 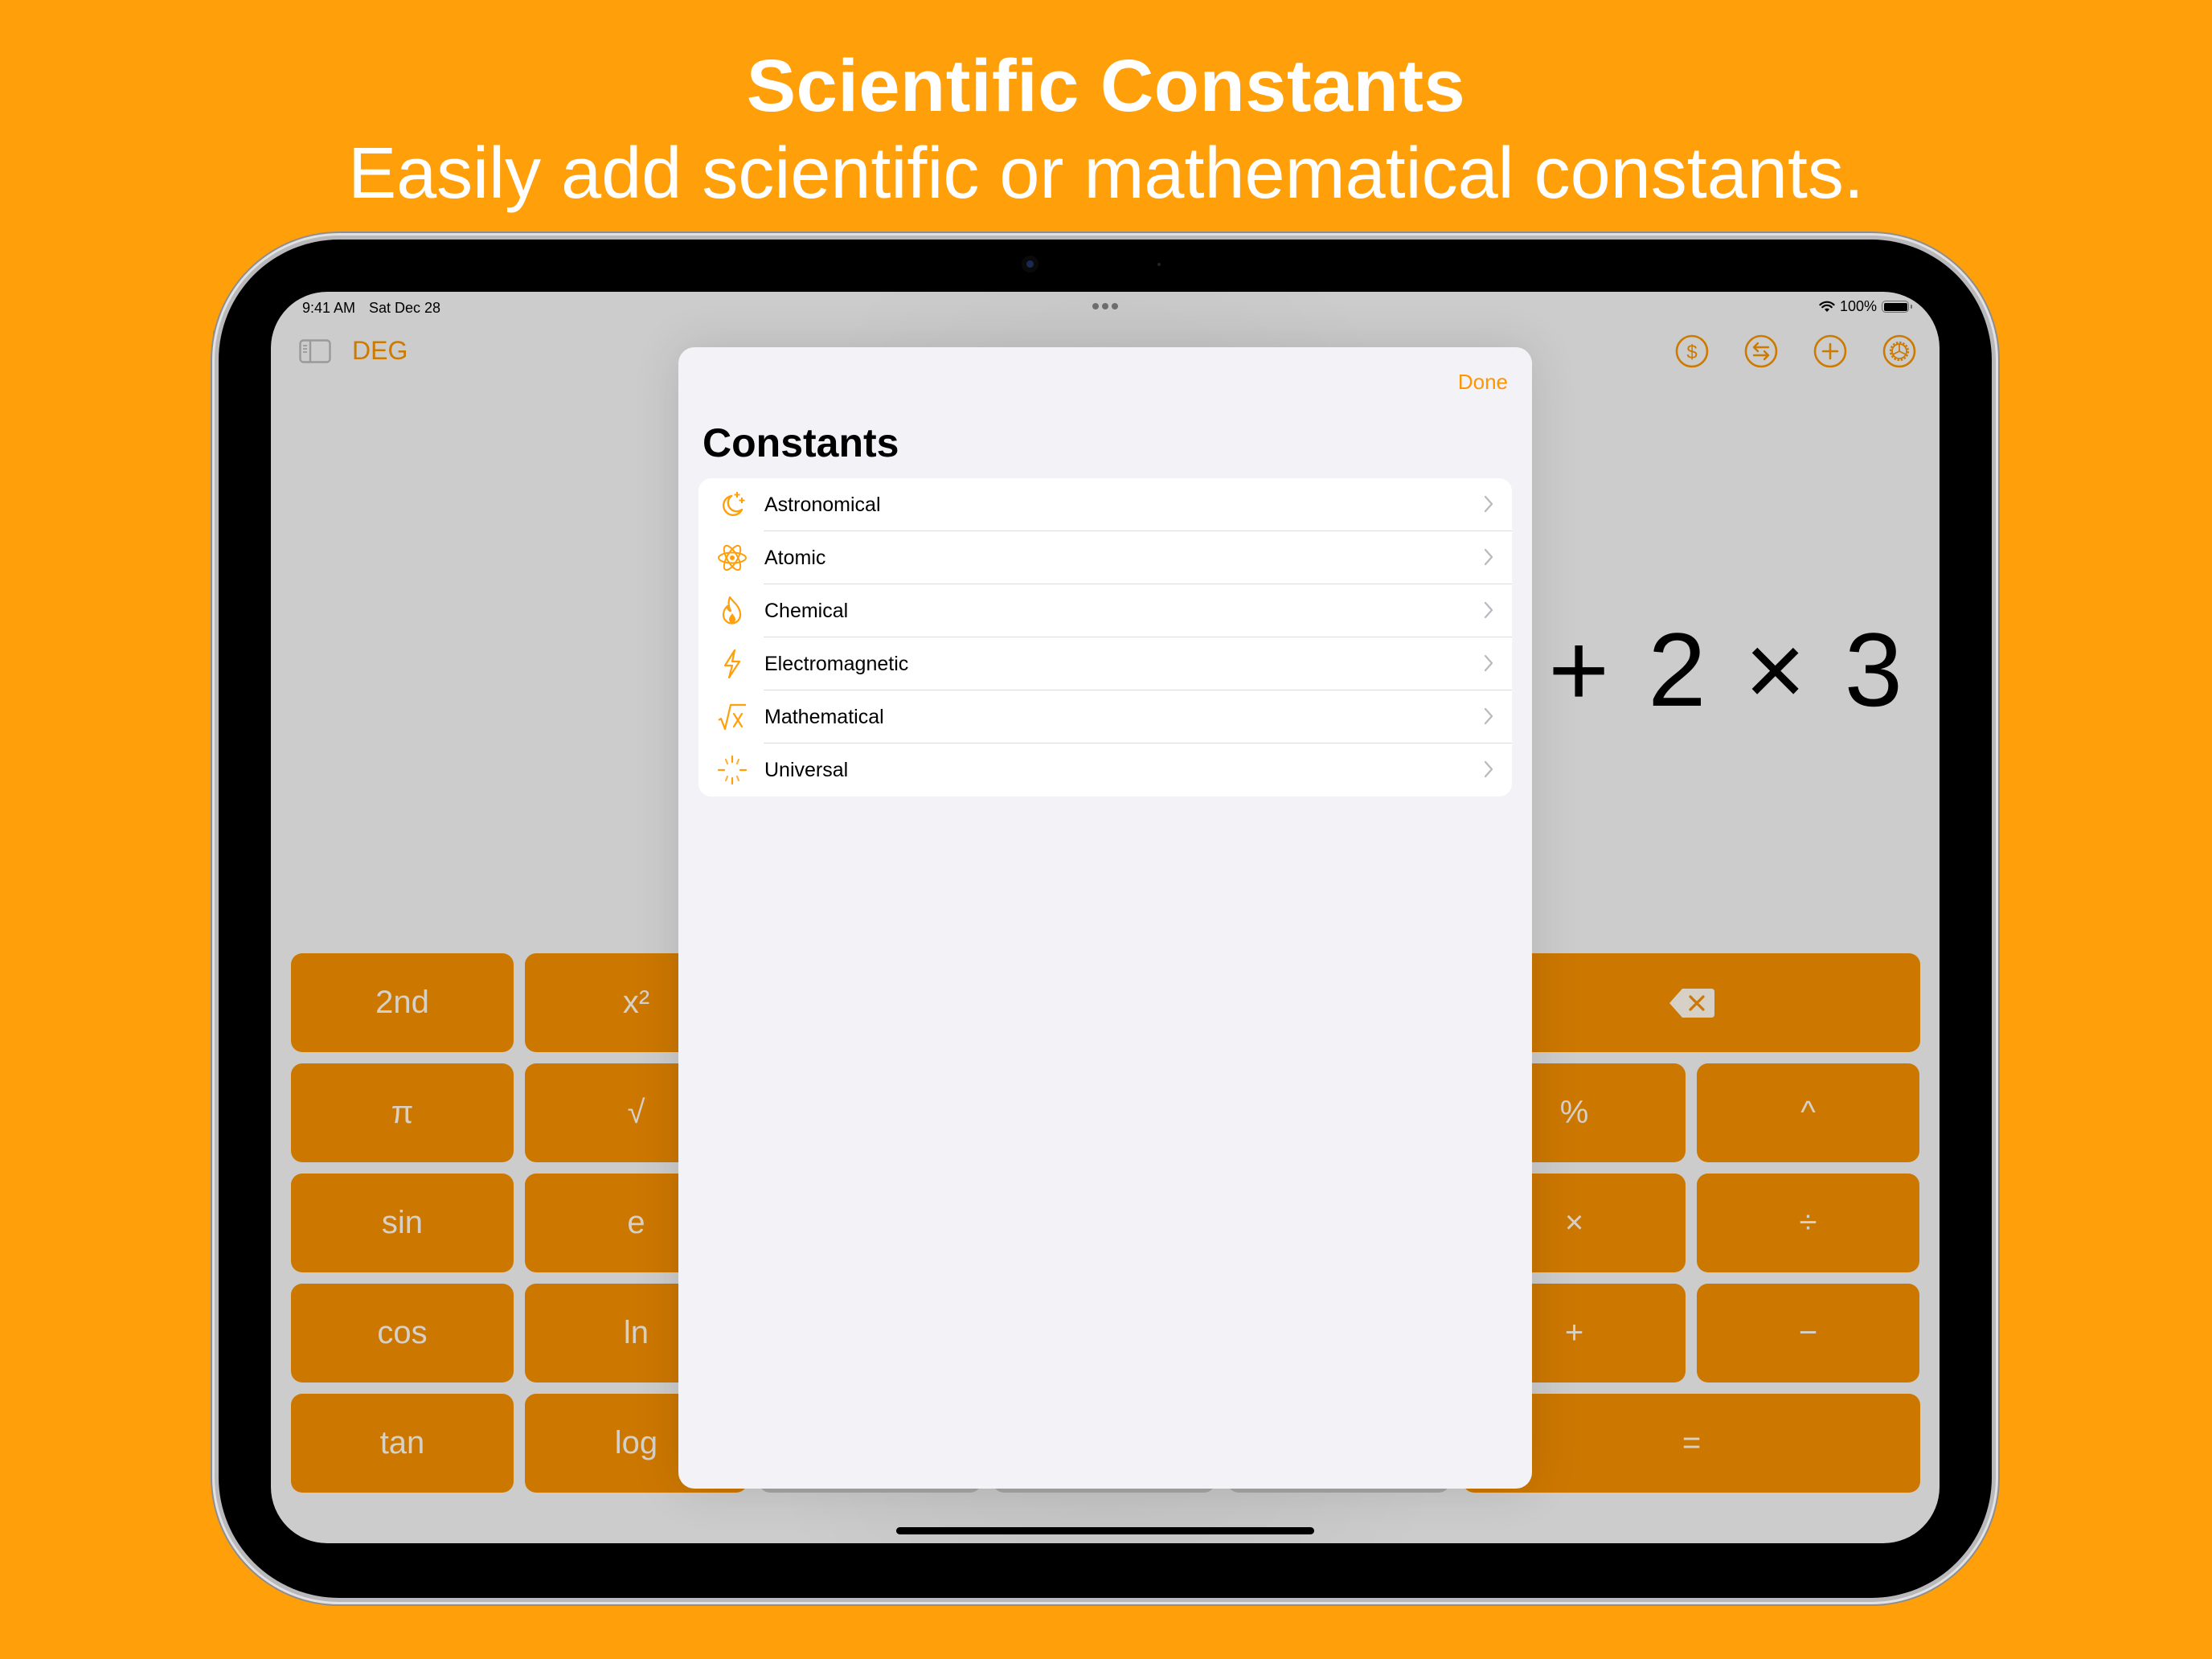 I want to click on list-item-electromagnetic: Electromagnetic, so click(x=1105, y=663).